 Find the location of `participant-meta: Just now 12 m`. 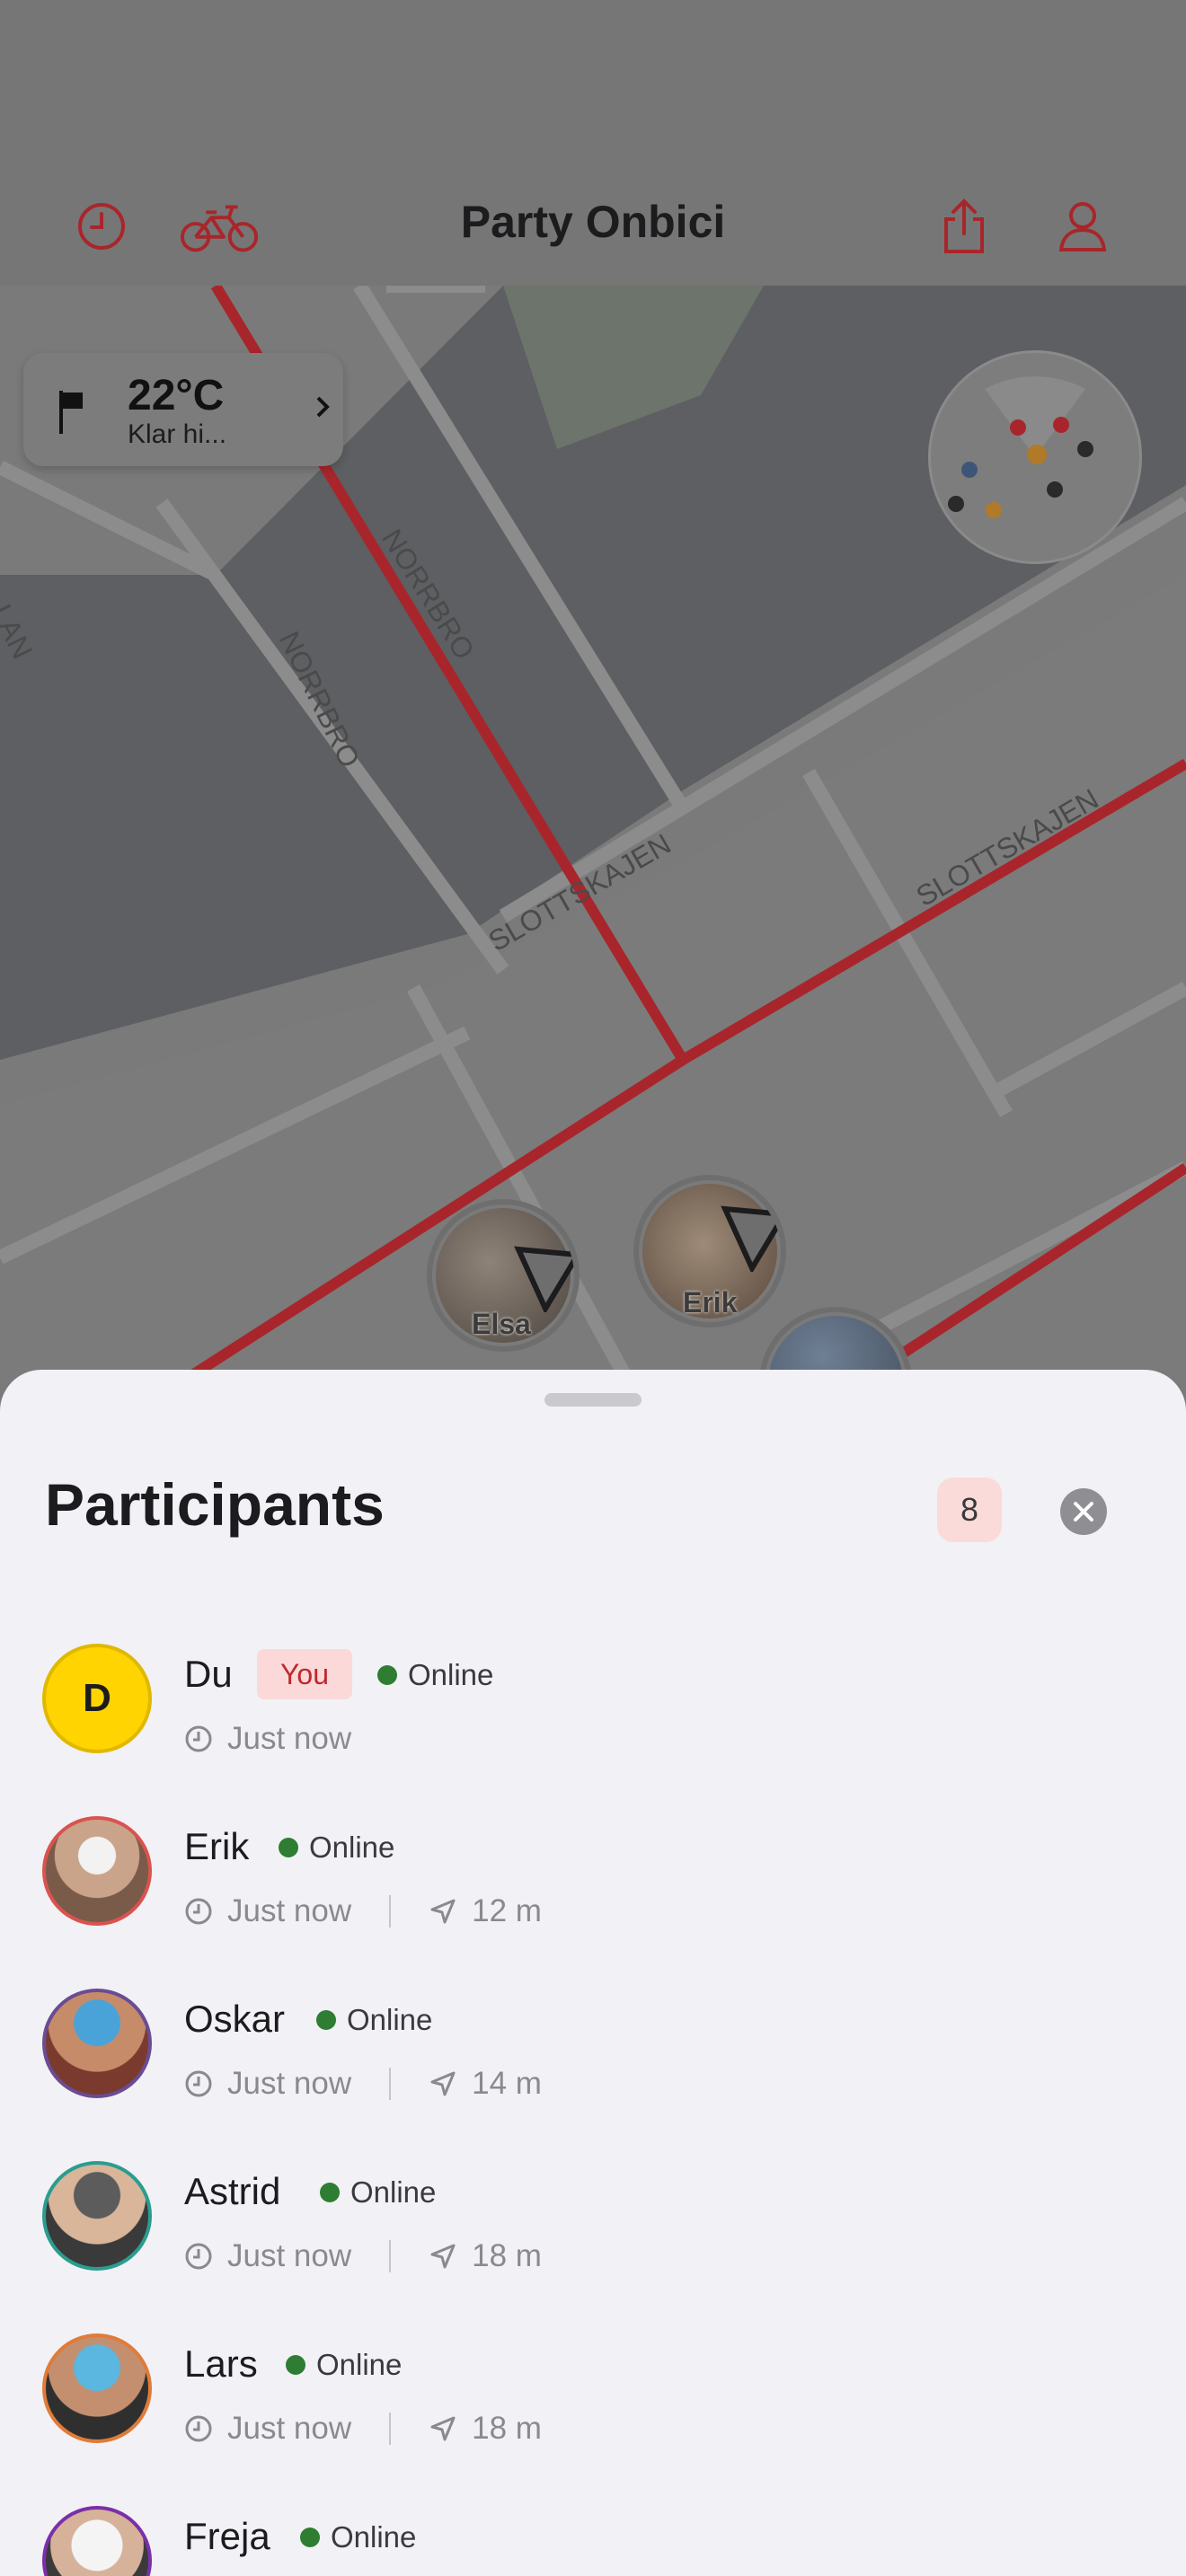

participant-meta: Just now 12 m is located at coordinates (363, 1911).